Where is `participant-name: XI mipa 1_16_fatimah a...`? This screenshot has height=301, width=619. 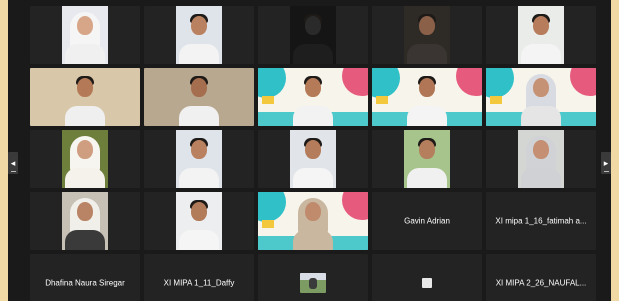
participant-name: XI mipa 1_16_fatimah a... is located at coordinates (541, 221).